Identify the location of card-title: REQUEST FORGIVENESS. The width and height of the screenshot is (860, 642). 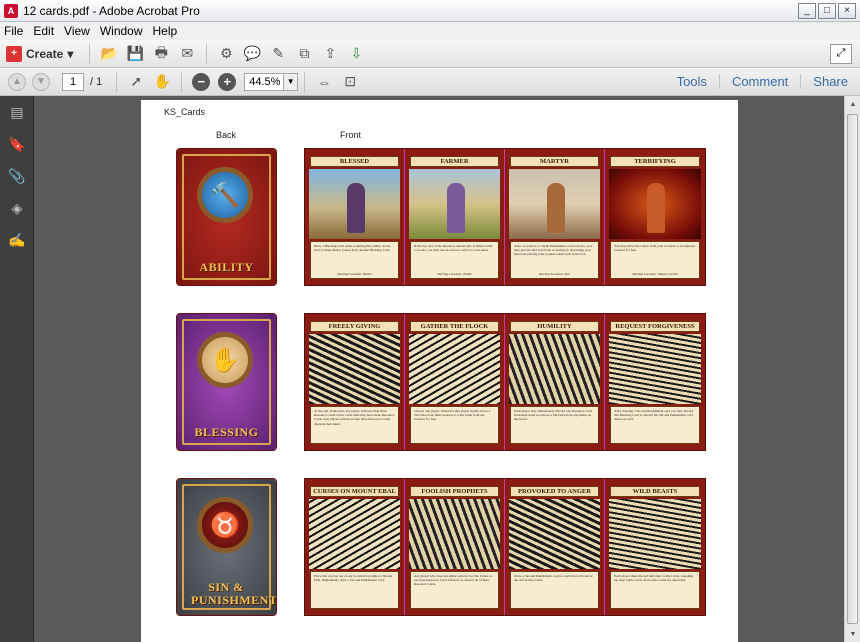
(655, 326).